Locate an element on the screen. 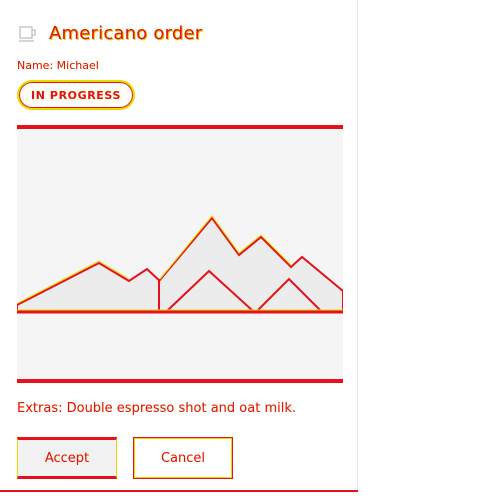 This screenshot has height=500, width=500. status-label: IN PROGRESS is located at coordinates (76, 95).